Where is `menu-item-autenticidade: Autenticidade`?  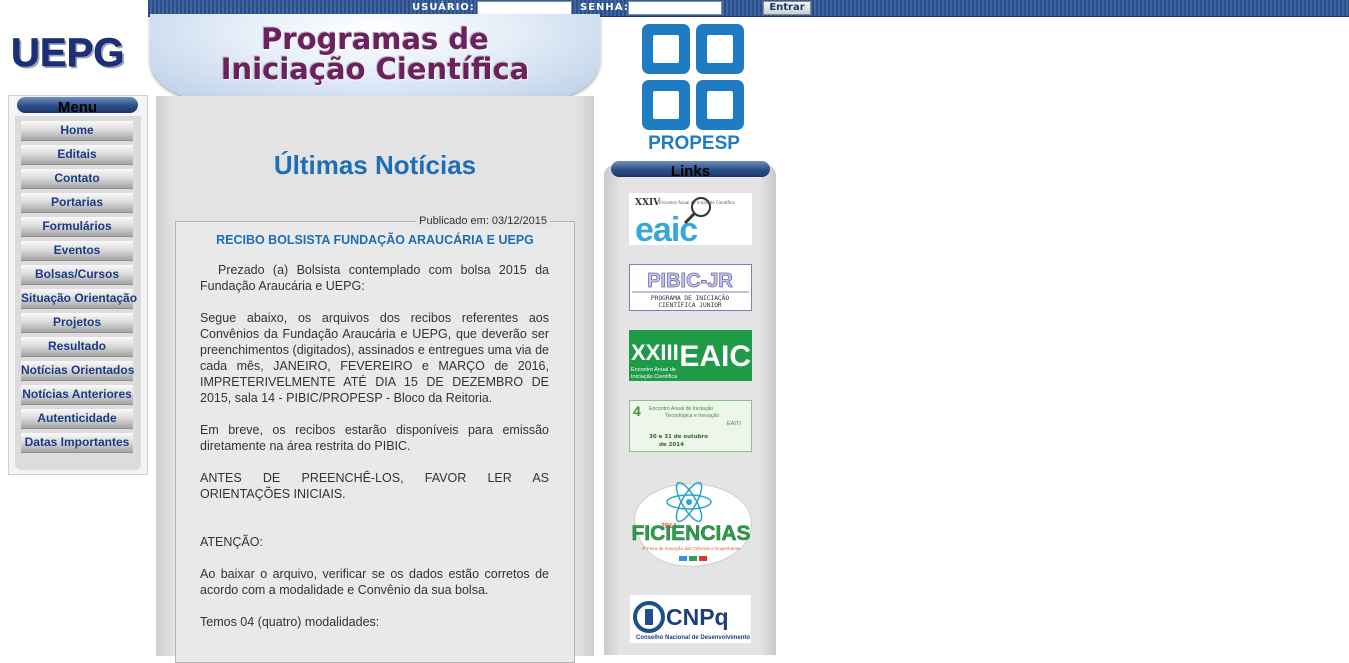
menu-item-autenticidade: Autenticidade is located at coordinates (77, 419).